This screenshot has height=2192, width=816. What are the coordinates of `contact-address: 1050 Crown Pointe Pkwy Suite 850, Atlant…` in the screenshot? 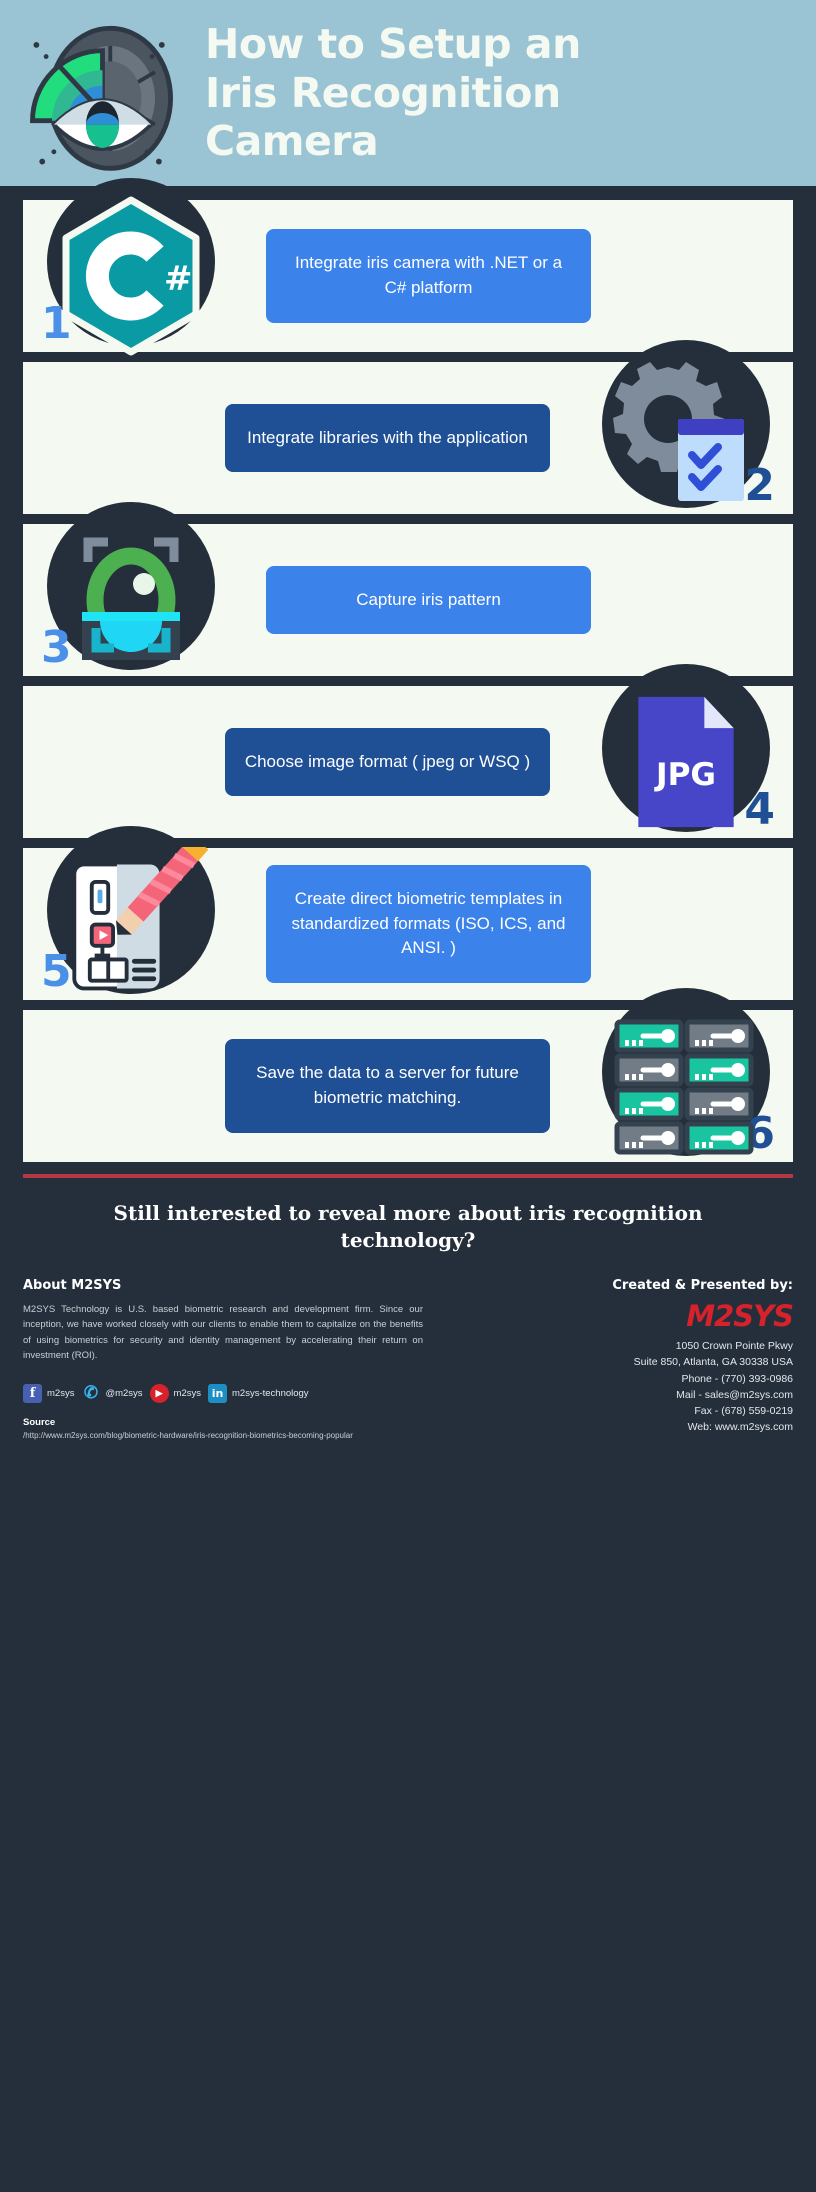 It's located at (643, 1387).